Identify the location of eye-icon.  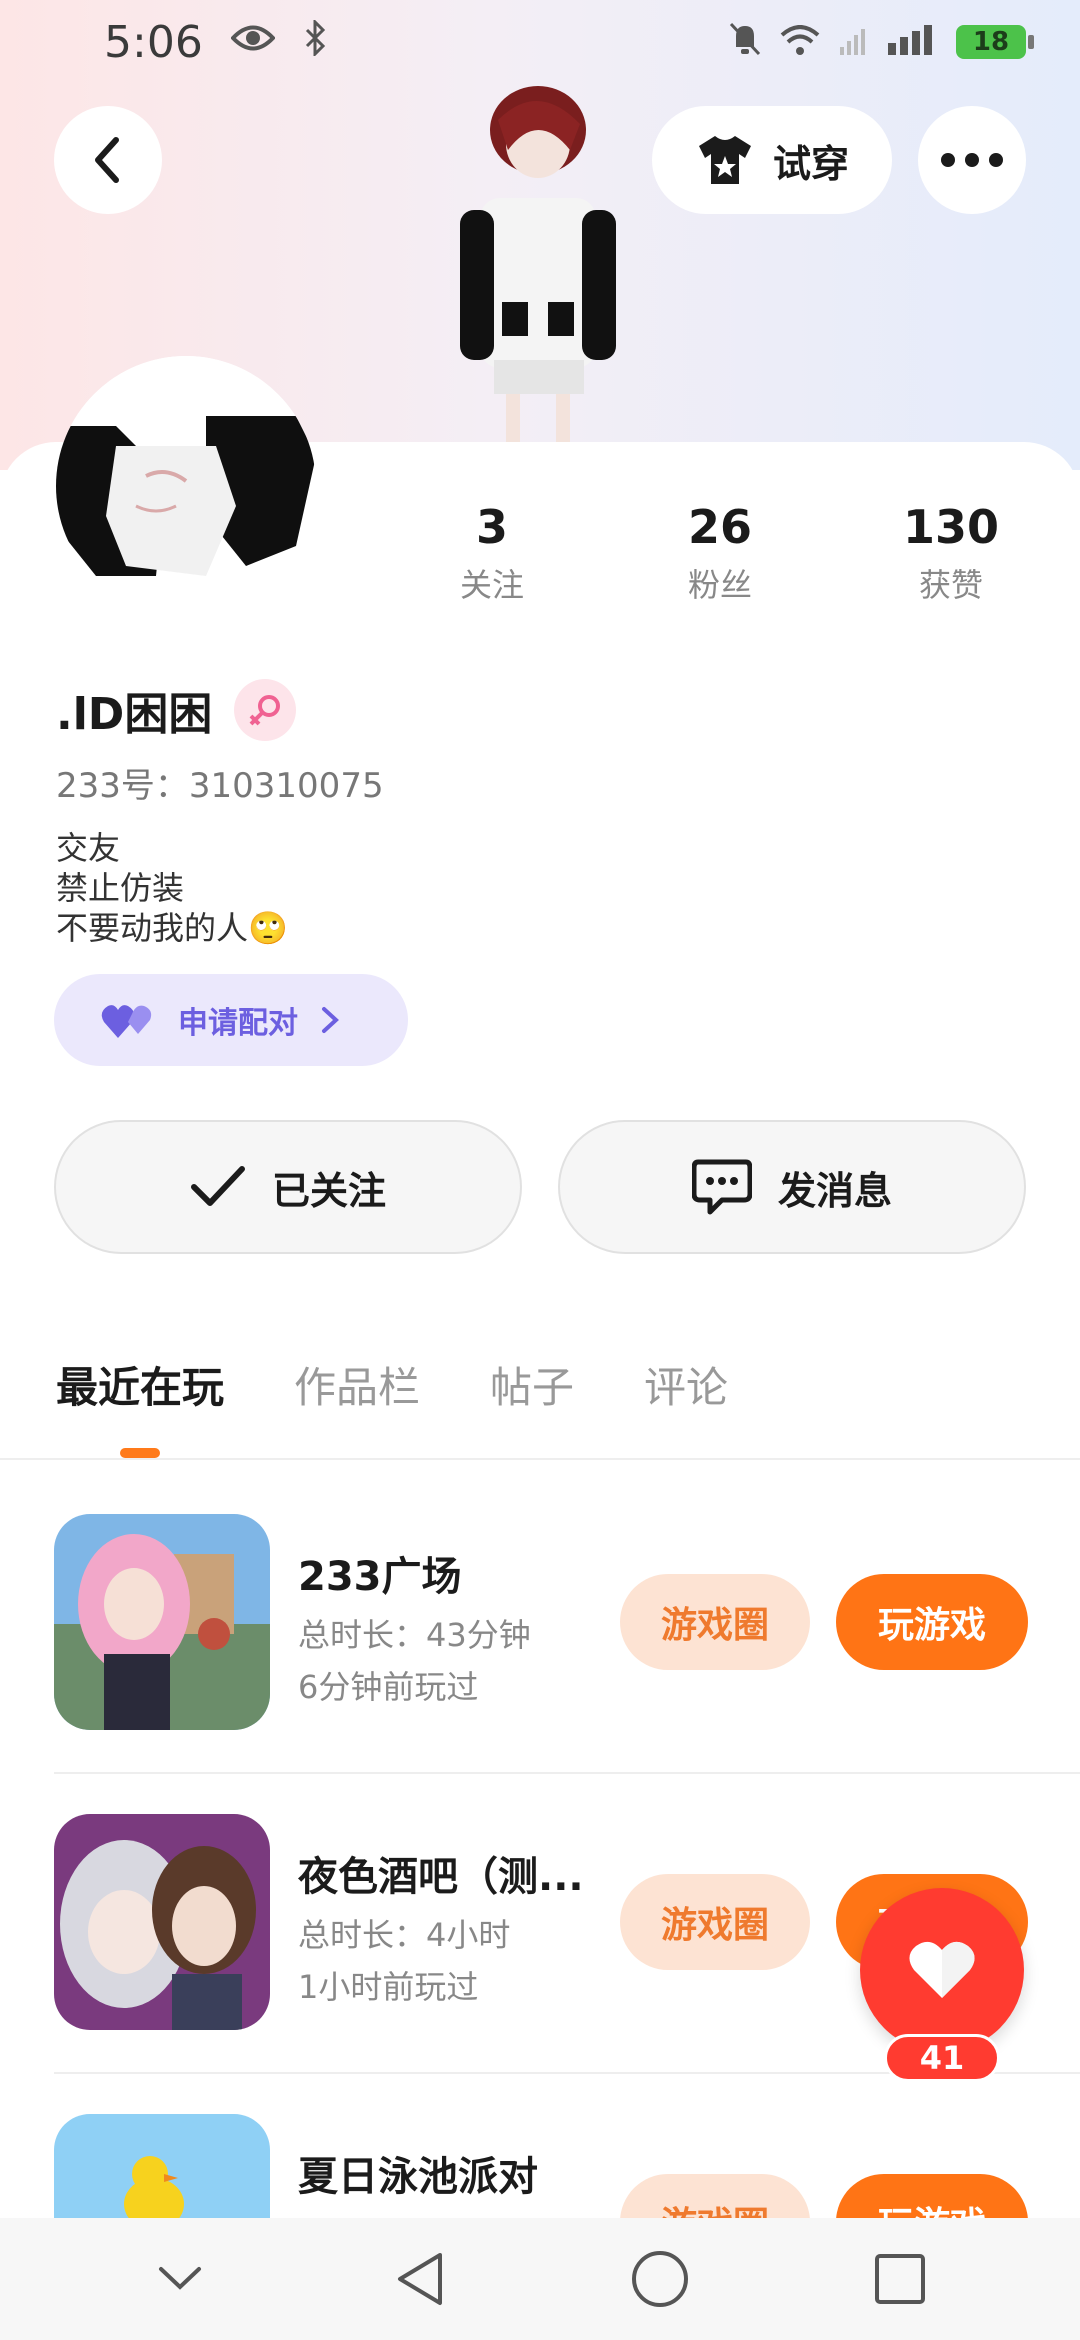
(253, 42).